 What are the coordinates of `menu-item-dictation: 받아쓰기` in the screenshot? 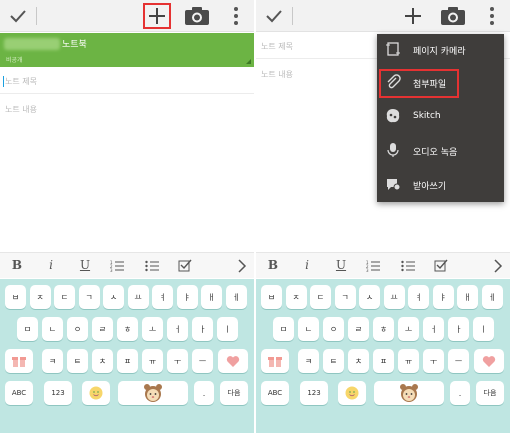 It's located at (440, 185).